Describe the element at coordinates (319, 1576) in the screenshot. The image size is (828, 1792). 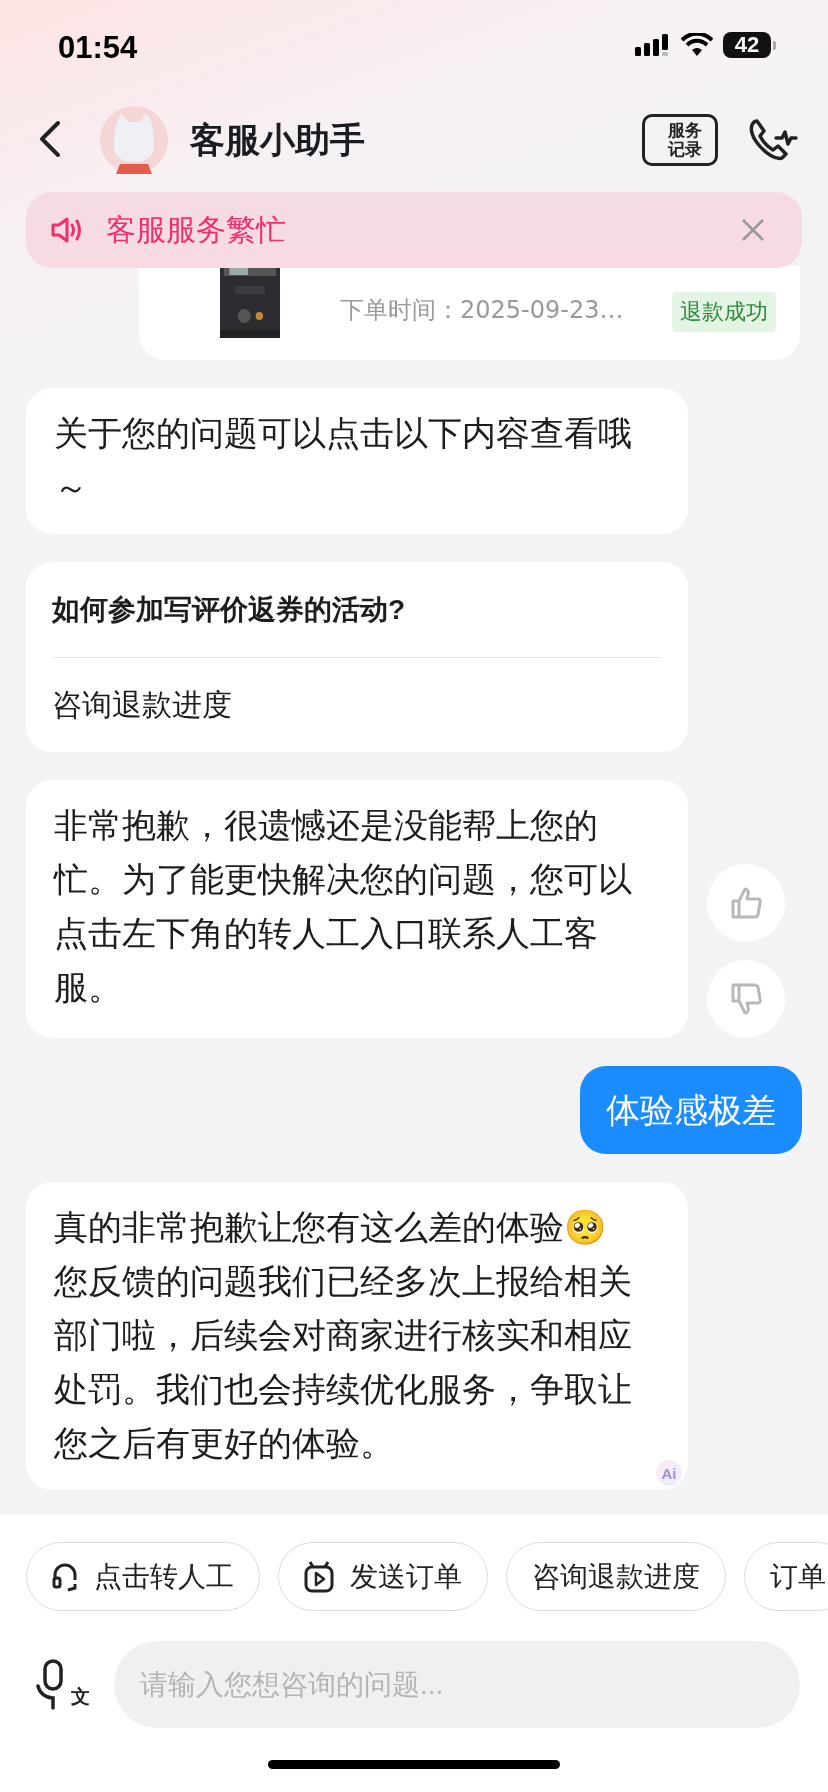
I see `play-icon` at that location.